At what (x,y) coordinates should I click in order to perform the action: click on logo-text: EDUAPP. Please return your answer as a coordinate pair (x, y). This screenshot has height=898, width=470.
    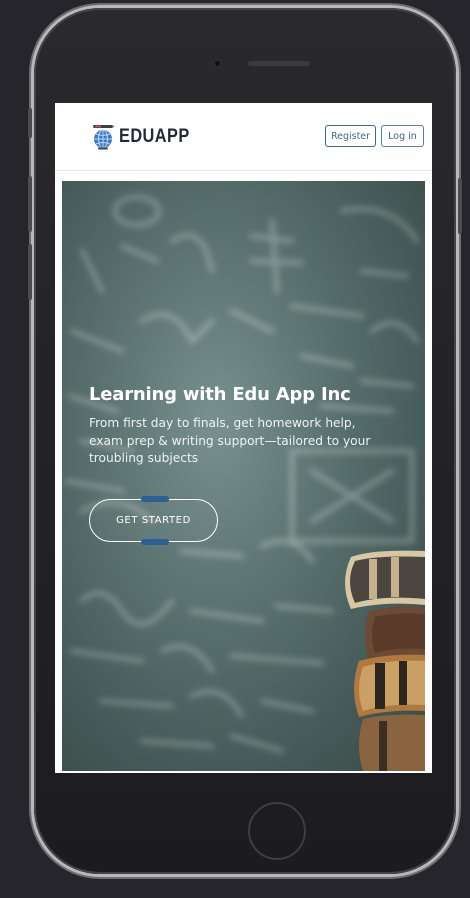
    Looking at the image, I should click on (154, 136).